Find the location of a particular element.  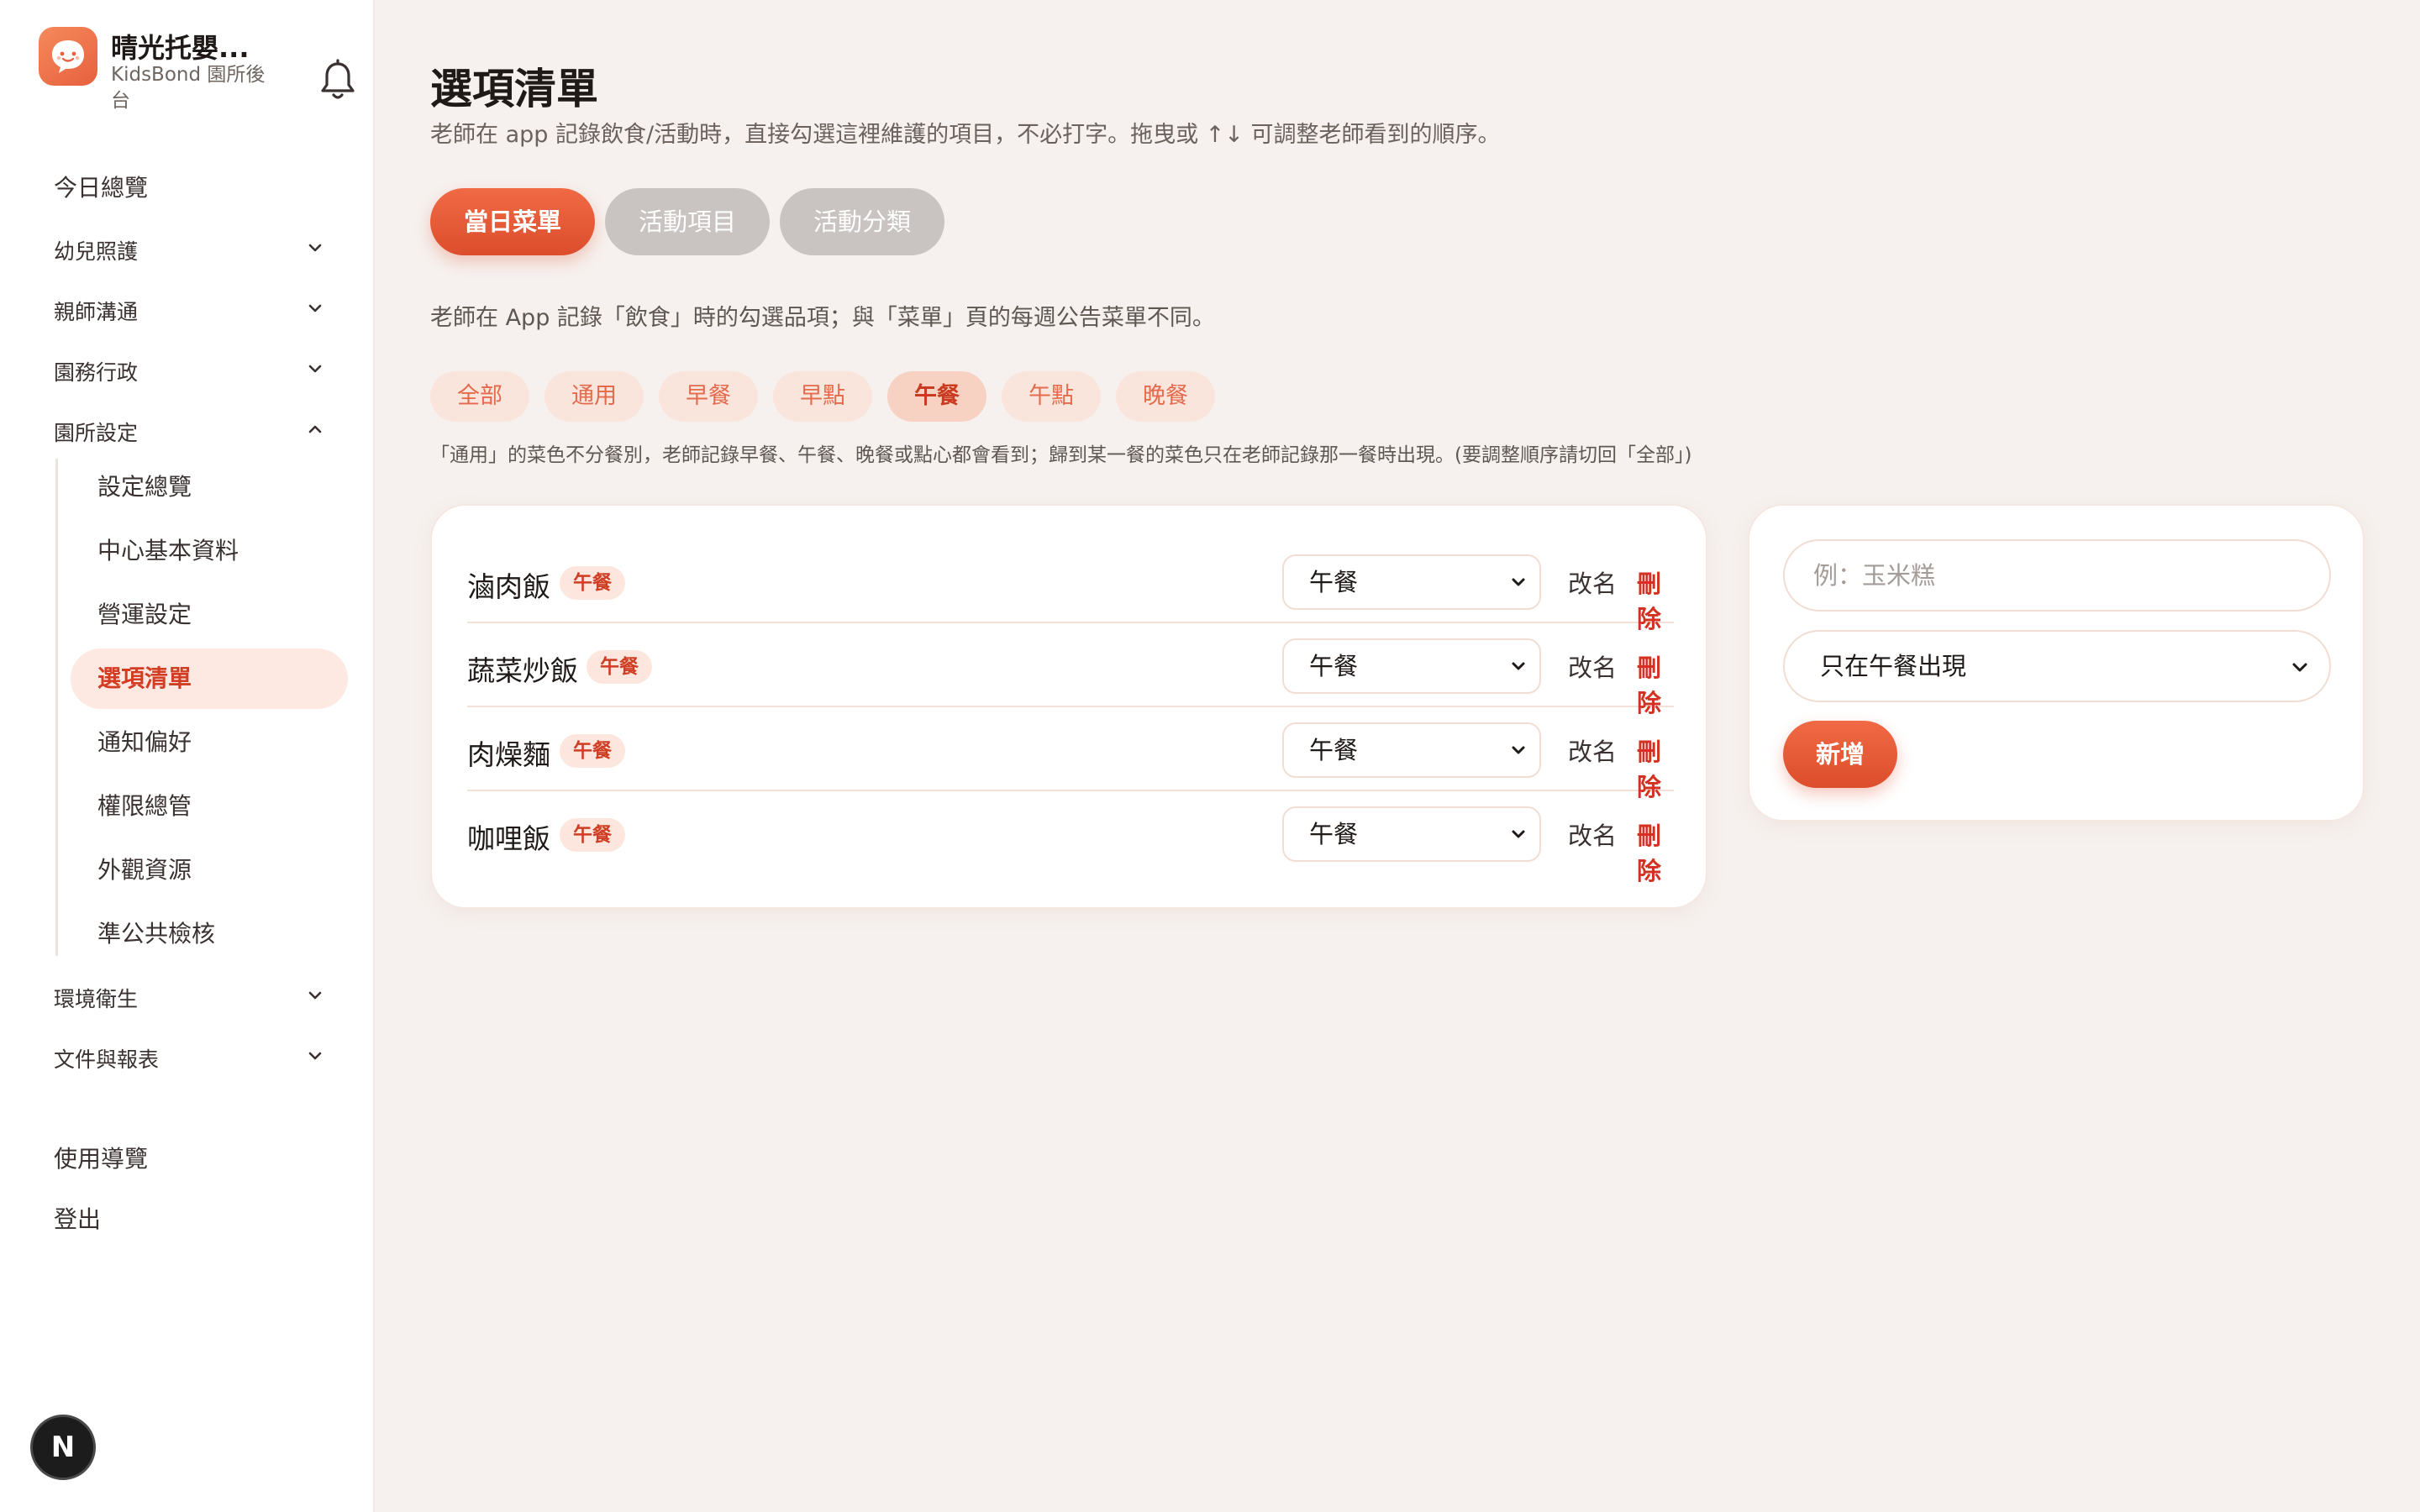

nav-group-admin: 園務行政 is located at coordinates (192, 371).